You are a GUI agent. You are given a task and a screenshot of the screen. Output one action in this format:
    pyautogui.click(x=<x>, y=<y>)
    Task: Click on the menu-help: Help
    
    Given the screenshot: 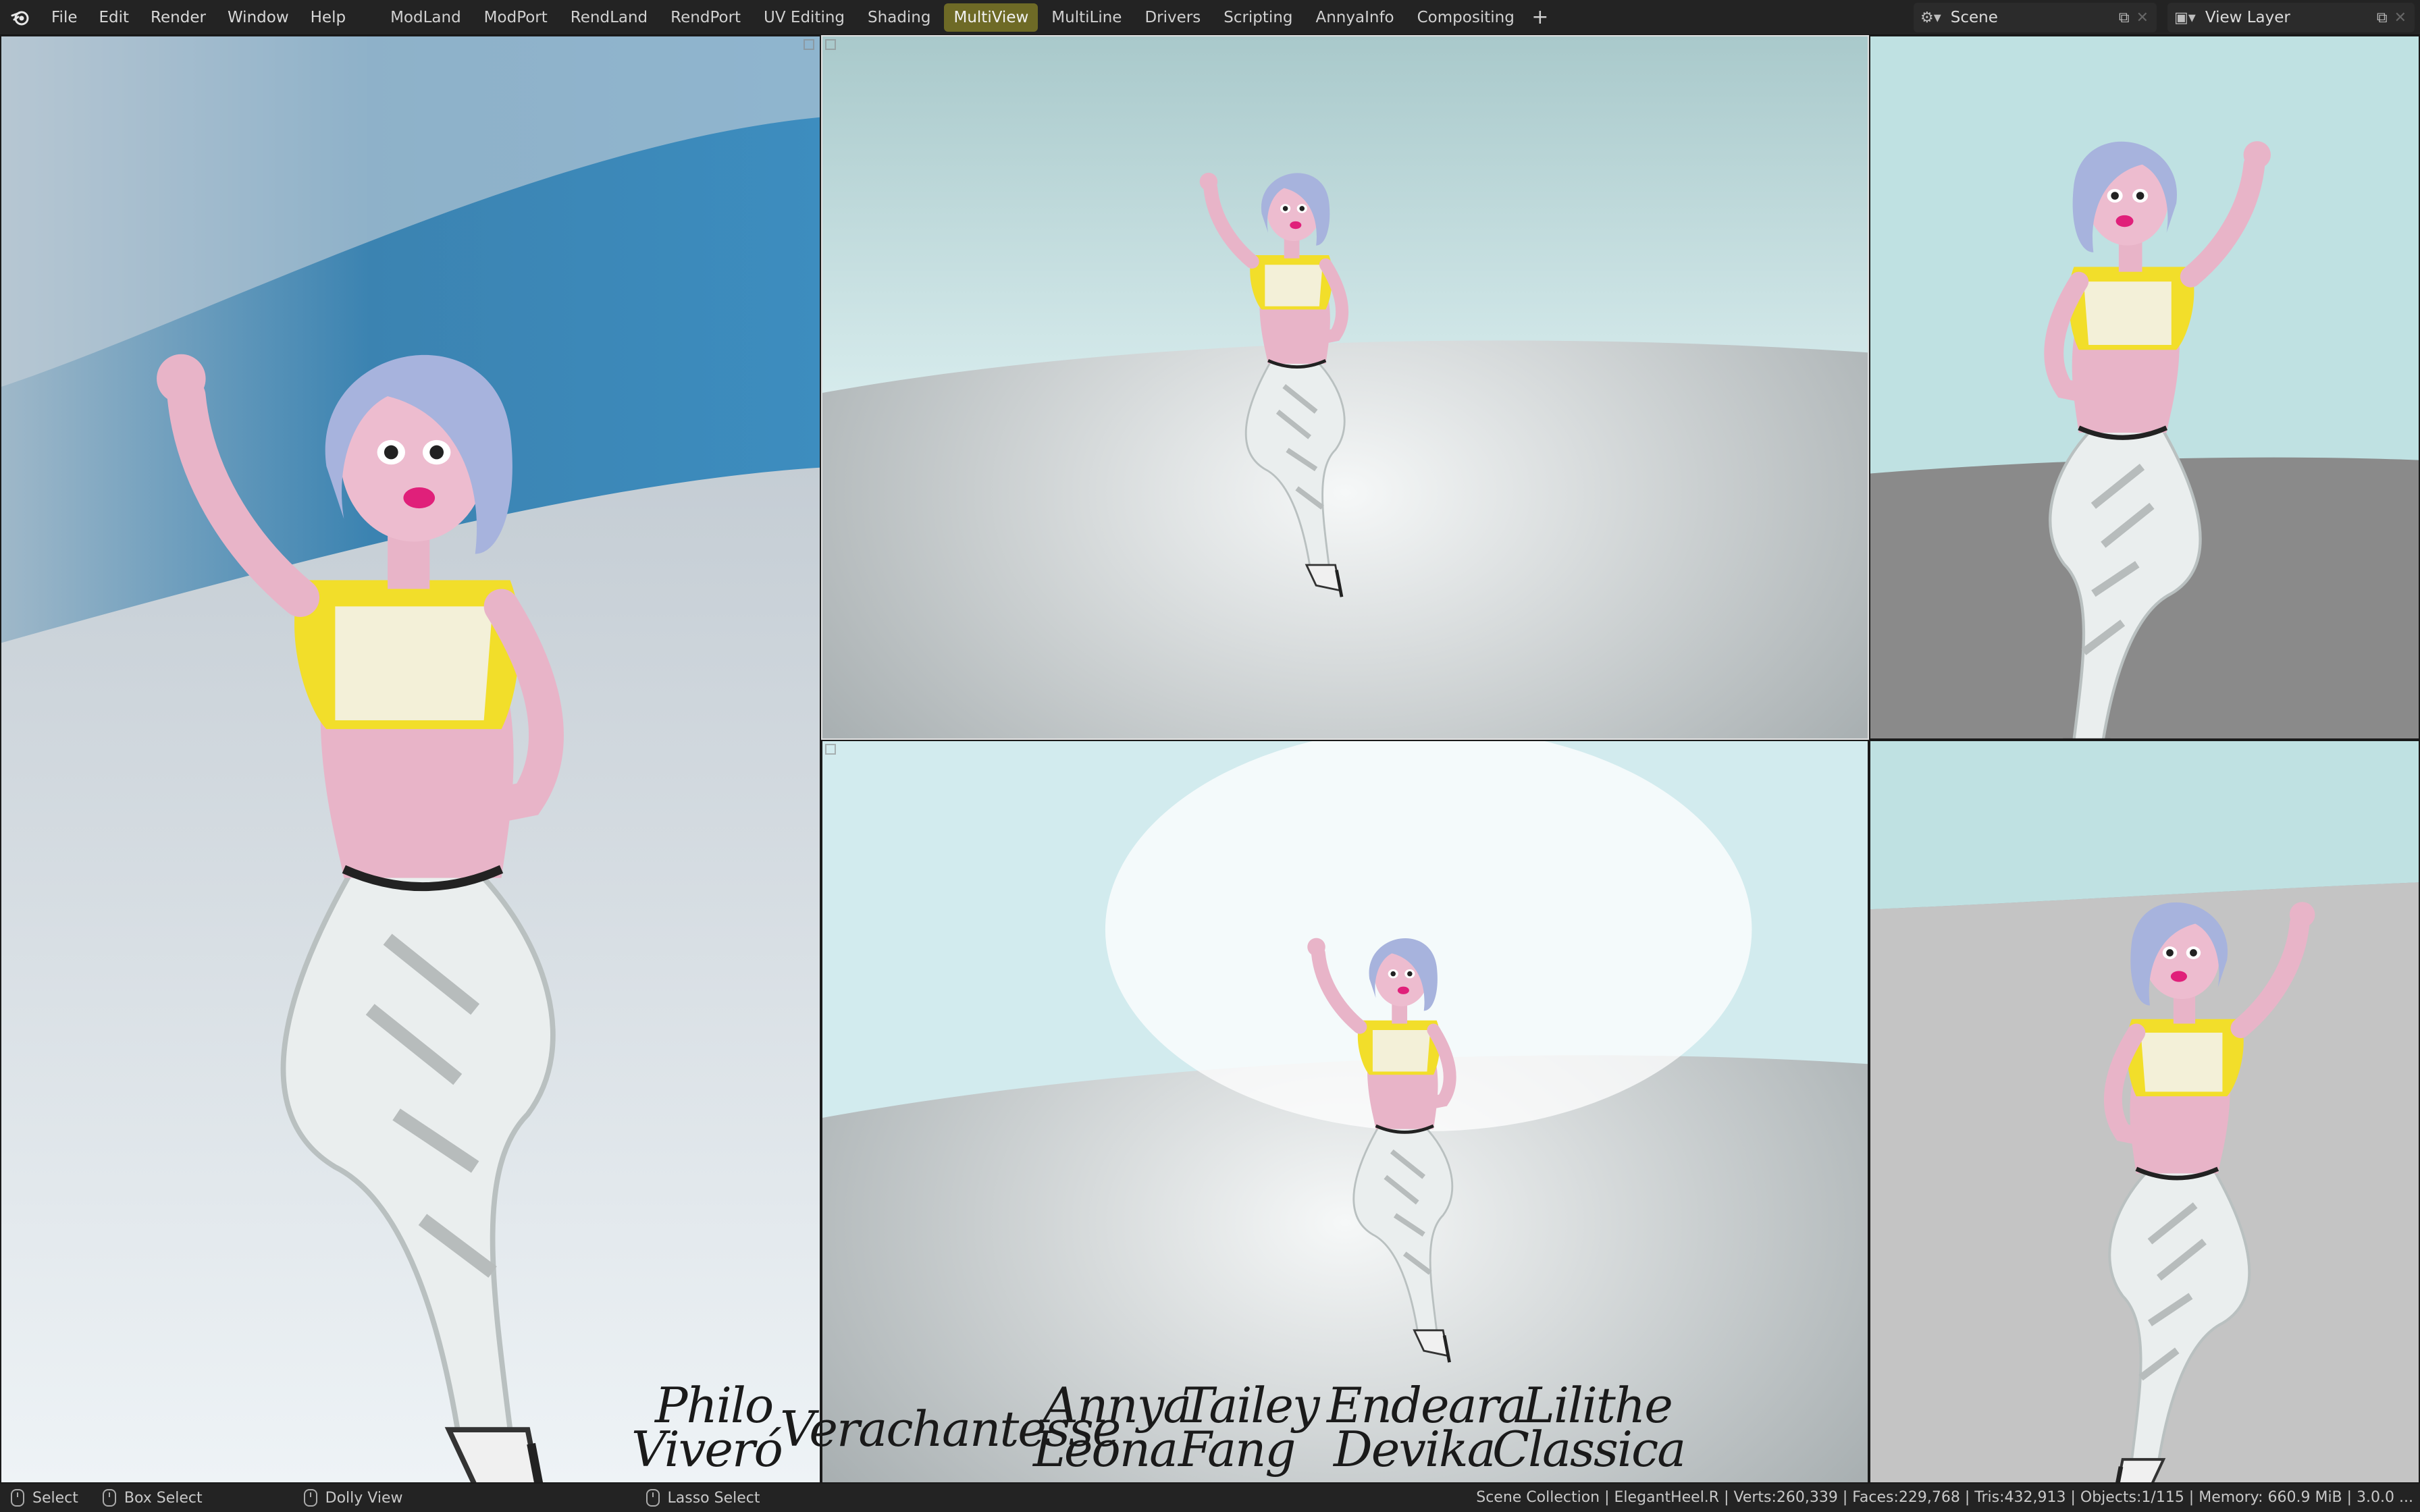 What is the action you would take?
    pyautogui.click(x=328, y=17)
    